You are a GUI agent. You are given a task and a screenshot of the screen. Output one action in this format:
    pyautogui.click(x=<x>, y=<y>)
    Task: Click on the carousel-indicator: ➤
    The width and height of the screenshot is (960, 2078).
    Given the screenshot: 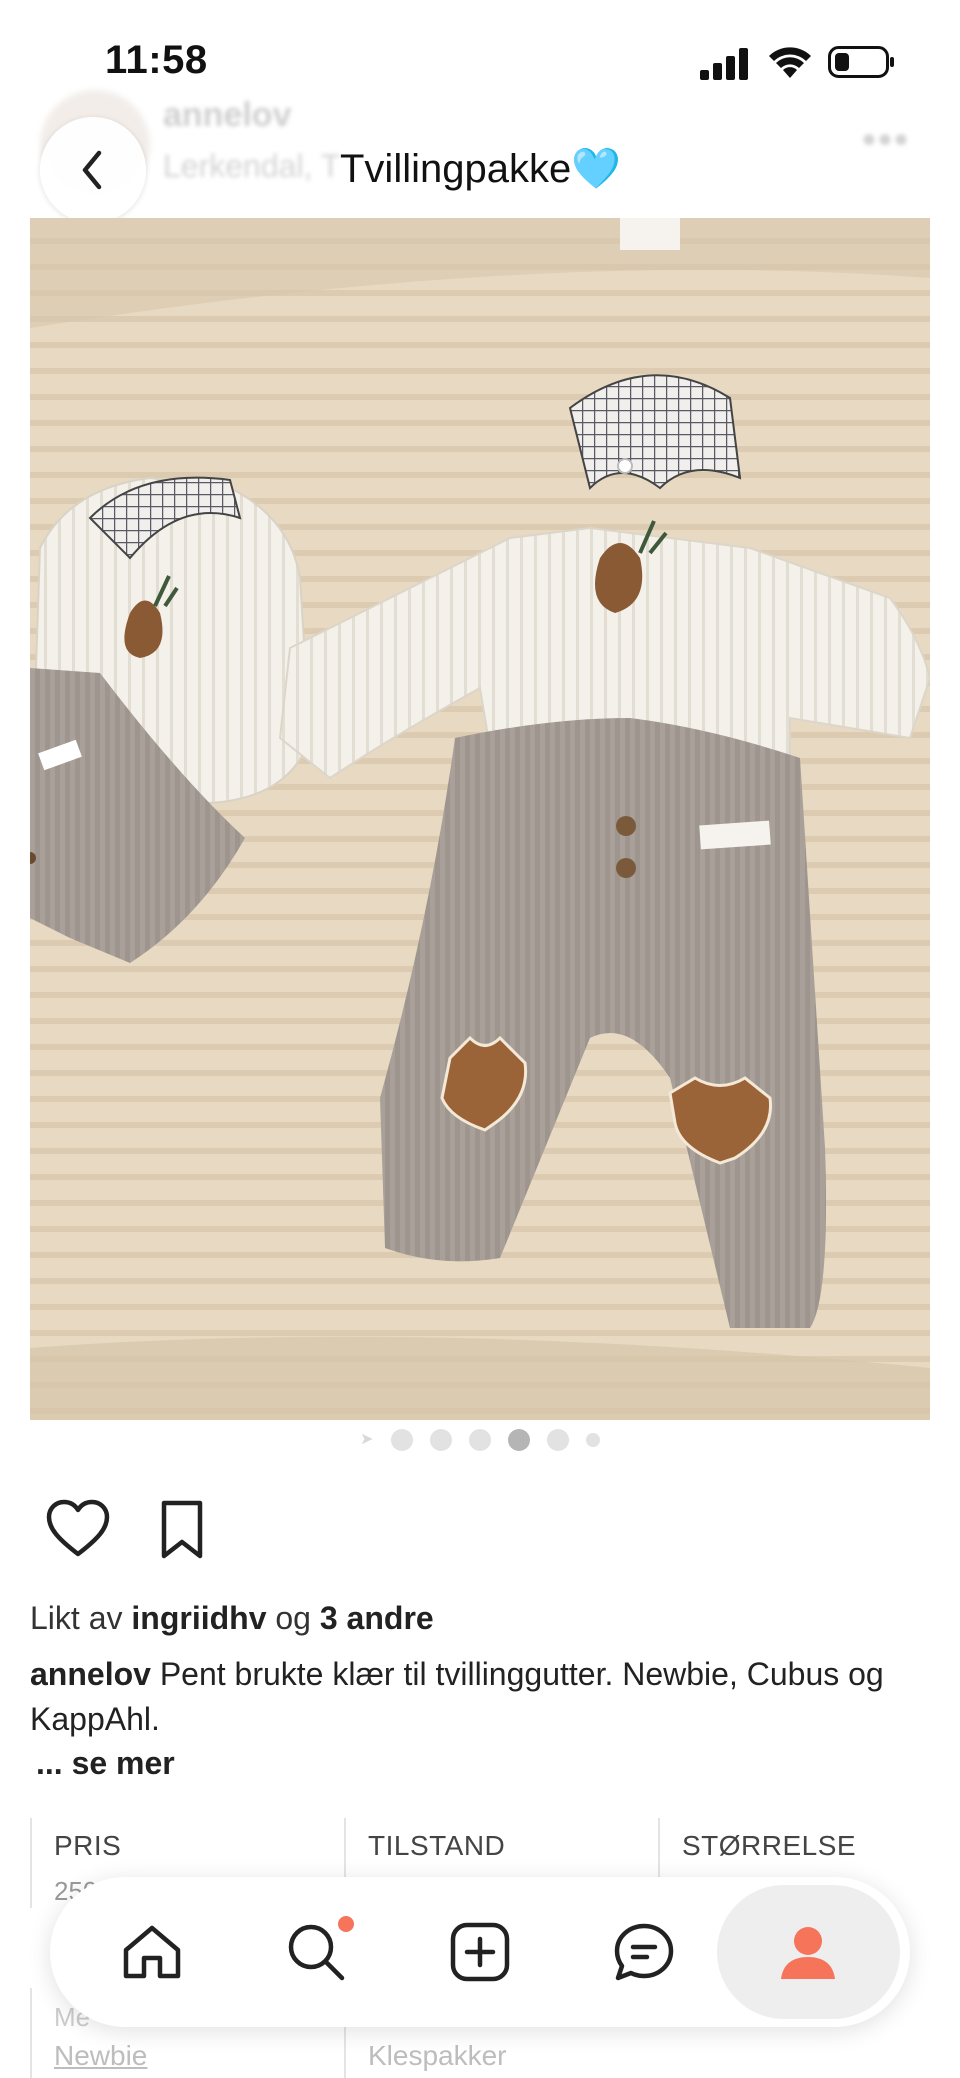 What is the action you would take?
    pyautogui.click(x=490, y=1440)
    